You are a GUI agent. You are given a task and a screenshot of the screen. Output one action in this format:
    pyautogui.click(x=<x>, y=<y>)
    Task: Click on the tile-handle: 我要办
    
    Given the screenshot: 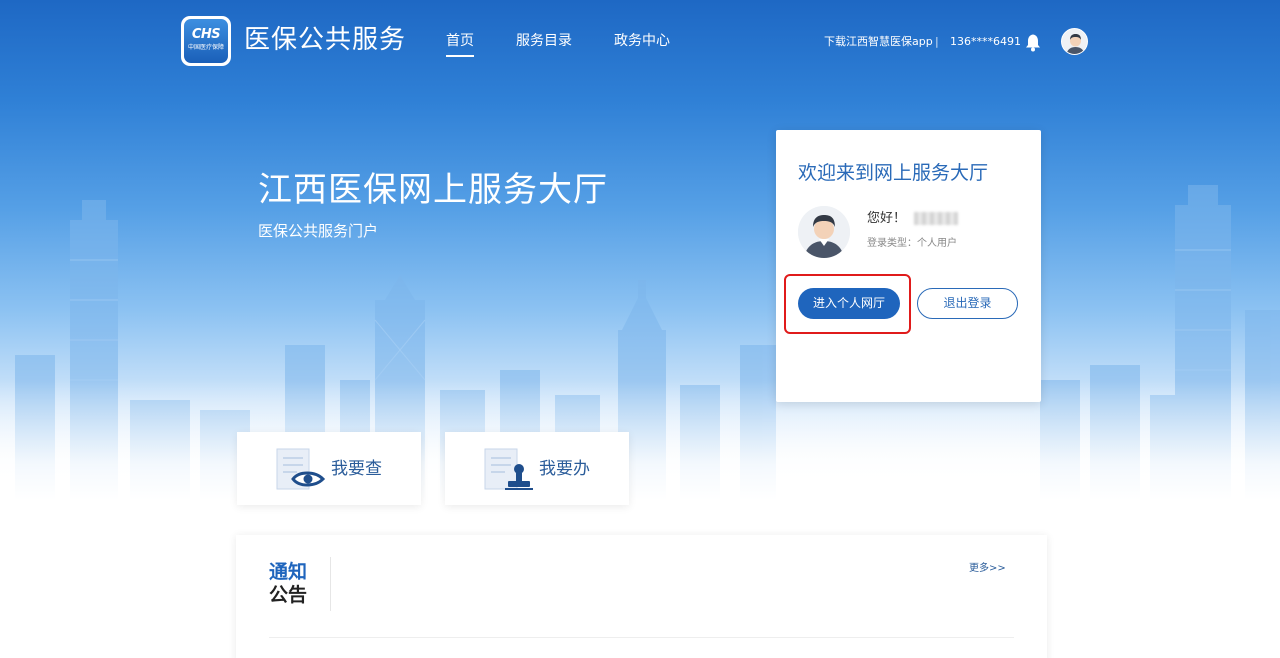 What is the action you would take?
    pyautogui.click(x=537, y=468)
    